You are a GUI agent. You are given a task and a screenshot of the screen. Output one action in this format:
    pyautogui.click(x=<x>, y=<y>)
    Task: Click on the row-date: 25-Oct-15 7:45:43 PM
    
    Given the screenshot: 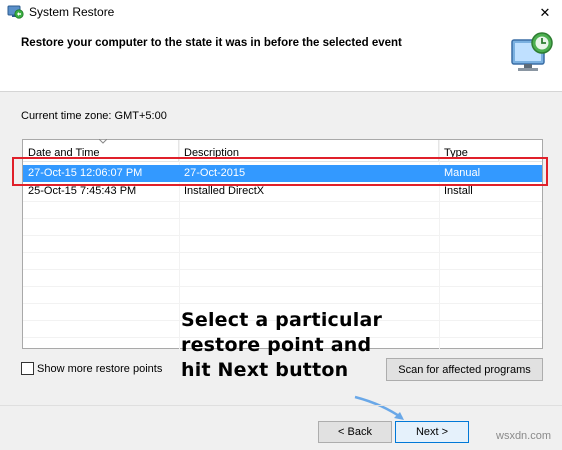 What is the action you would take?
    pyautogui.click(x=82, y=191)
    